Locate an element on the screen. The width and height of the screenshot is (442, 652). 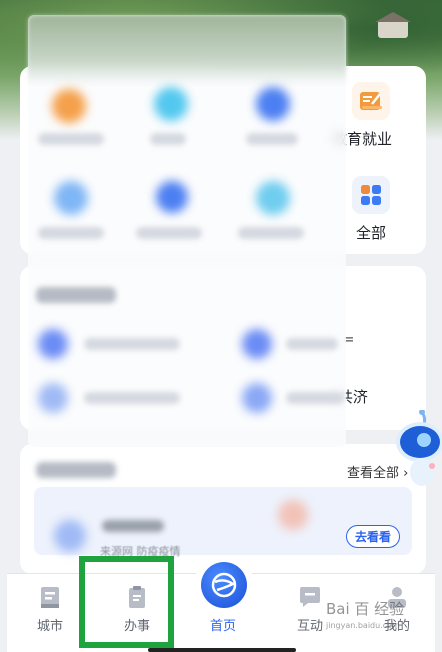
nav-label: 城市 is located at coordinates (49, 626).